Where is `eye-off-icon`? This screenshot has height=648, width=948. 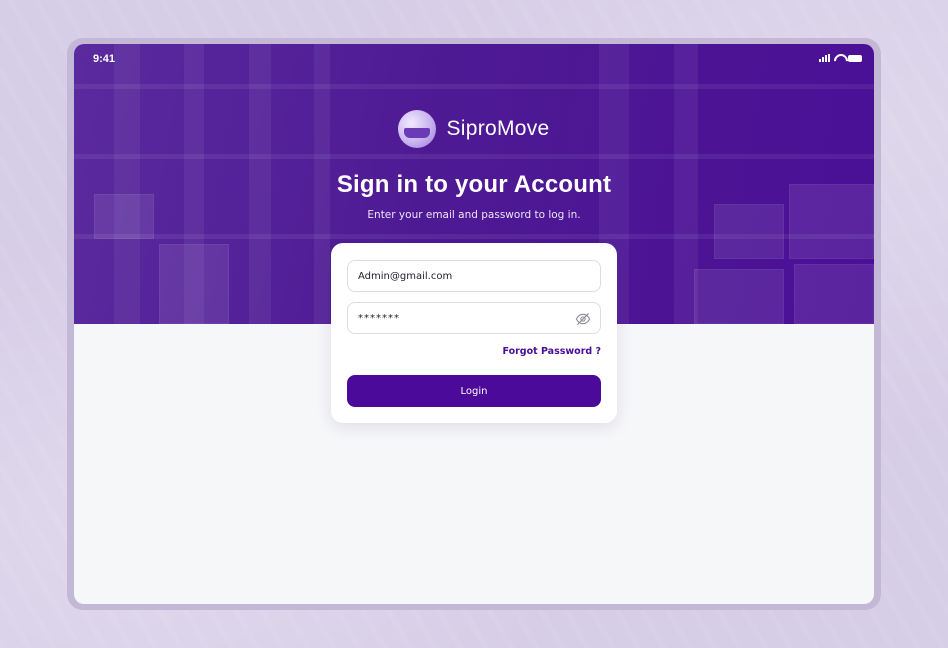 eye-off-icon is located at coordinates (583, 319).